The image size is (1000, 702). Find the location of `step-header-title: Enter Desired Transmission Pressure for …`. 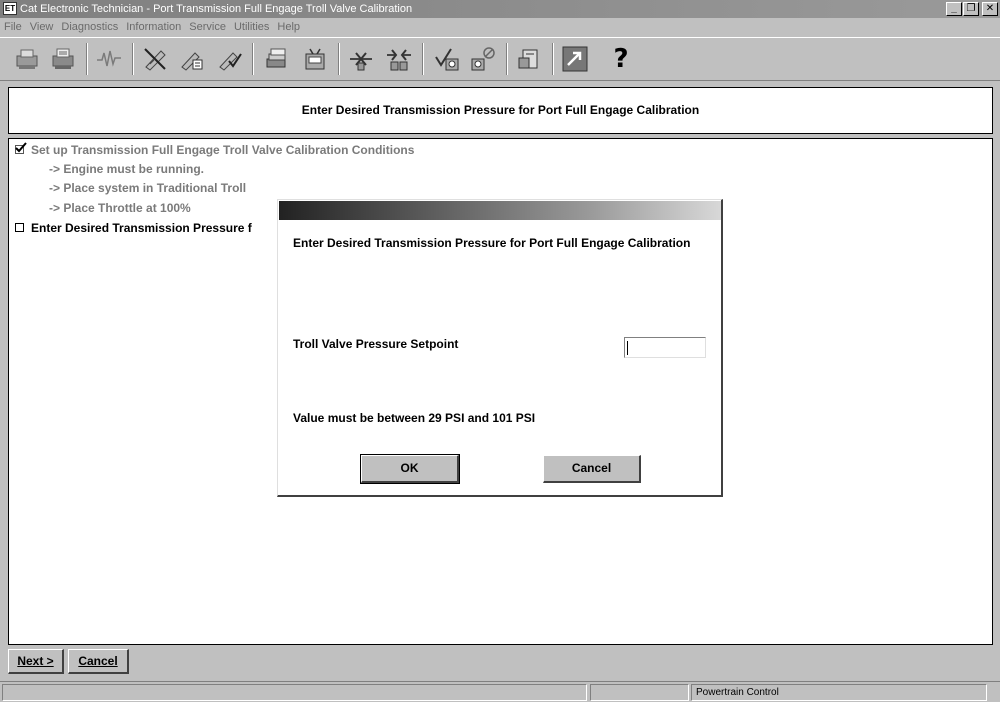

step-header-title: Enter Desired Transmission Pressure for … is located at coordinates (500, 110).